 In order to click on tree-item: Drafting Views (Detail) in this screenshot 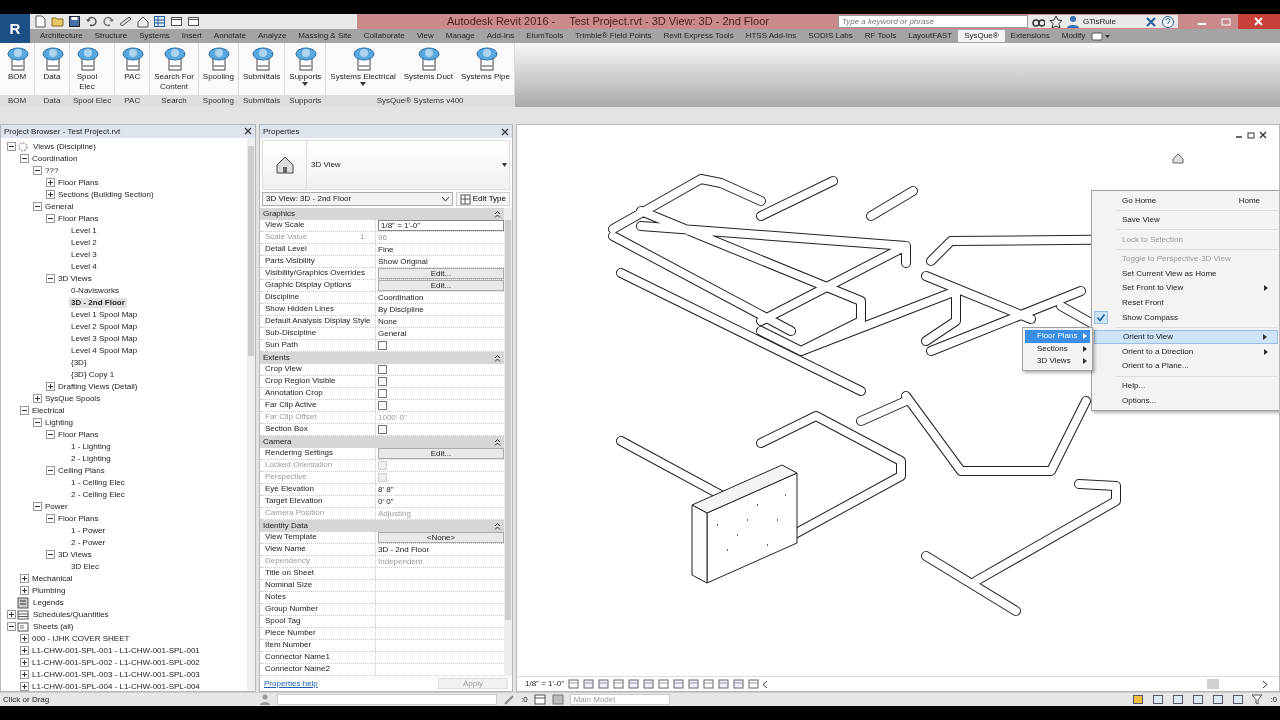, I will do `click(98, 387)`.